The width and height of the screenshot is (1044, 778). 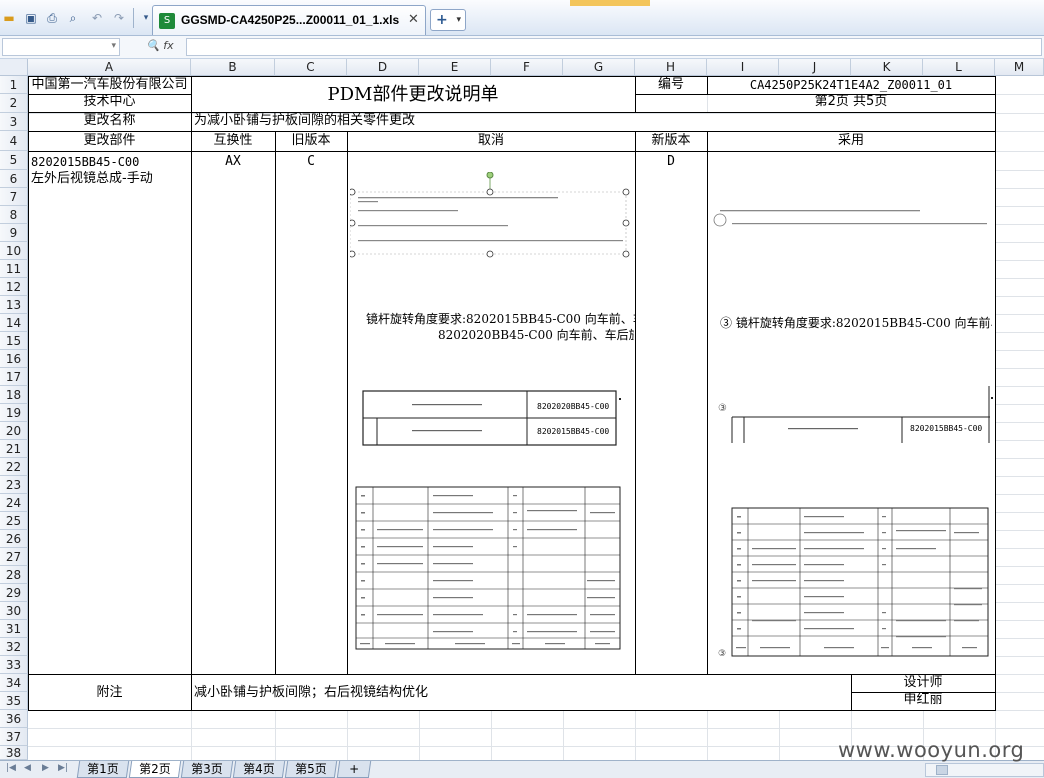 I want to click on interchange-value: AX, so click(x=233, y=162).